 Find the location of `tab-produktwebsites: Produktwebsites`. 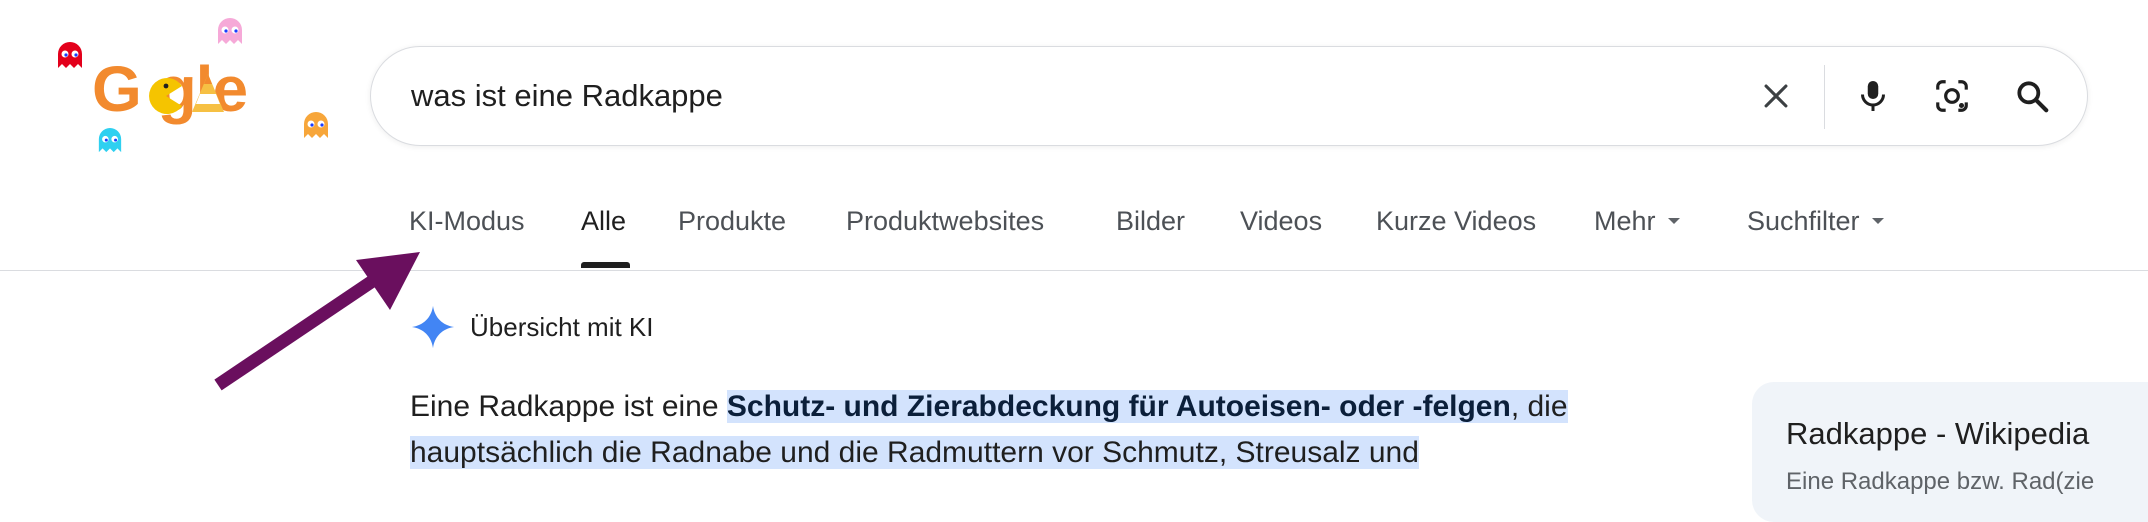

tab-produktwebsites: Produktwebsites is located at coordinates (945, 221).